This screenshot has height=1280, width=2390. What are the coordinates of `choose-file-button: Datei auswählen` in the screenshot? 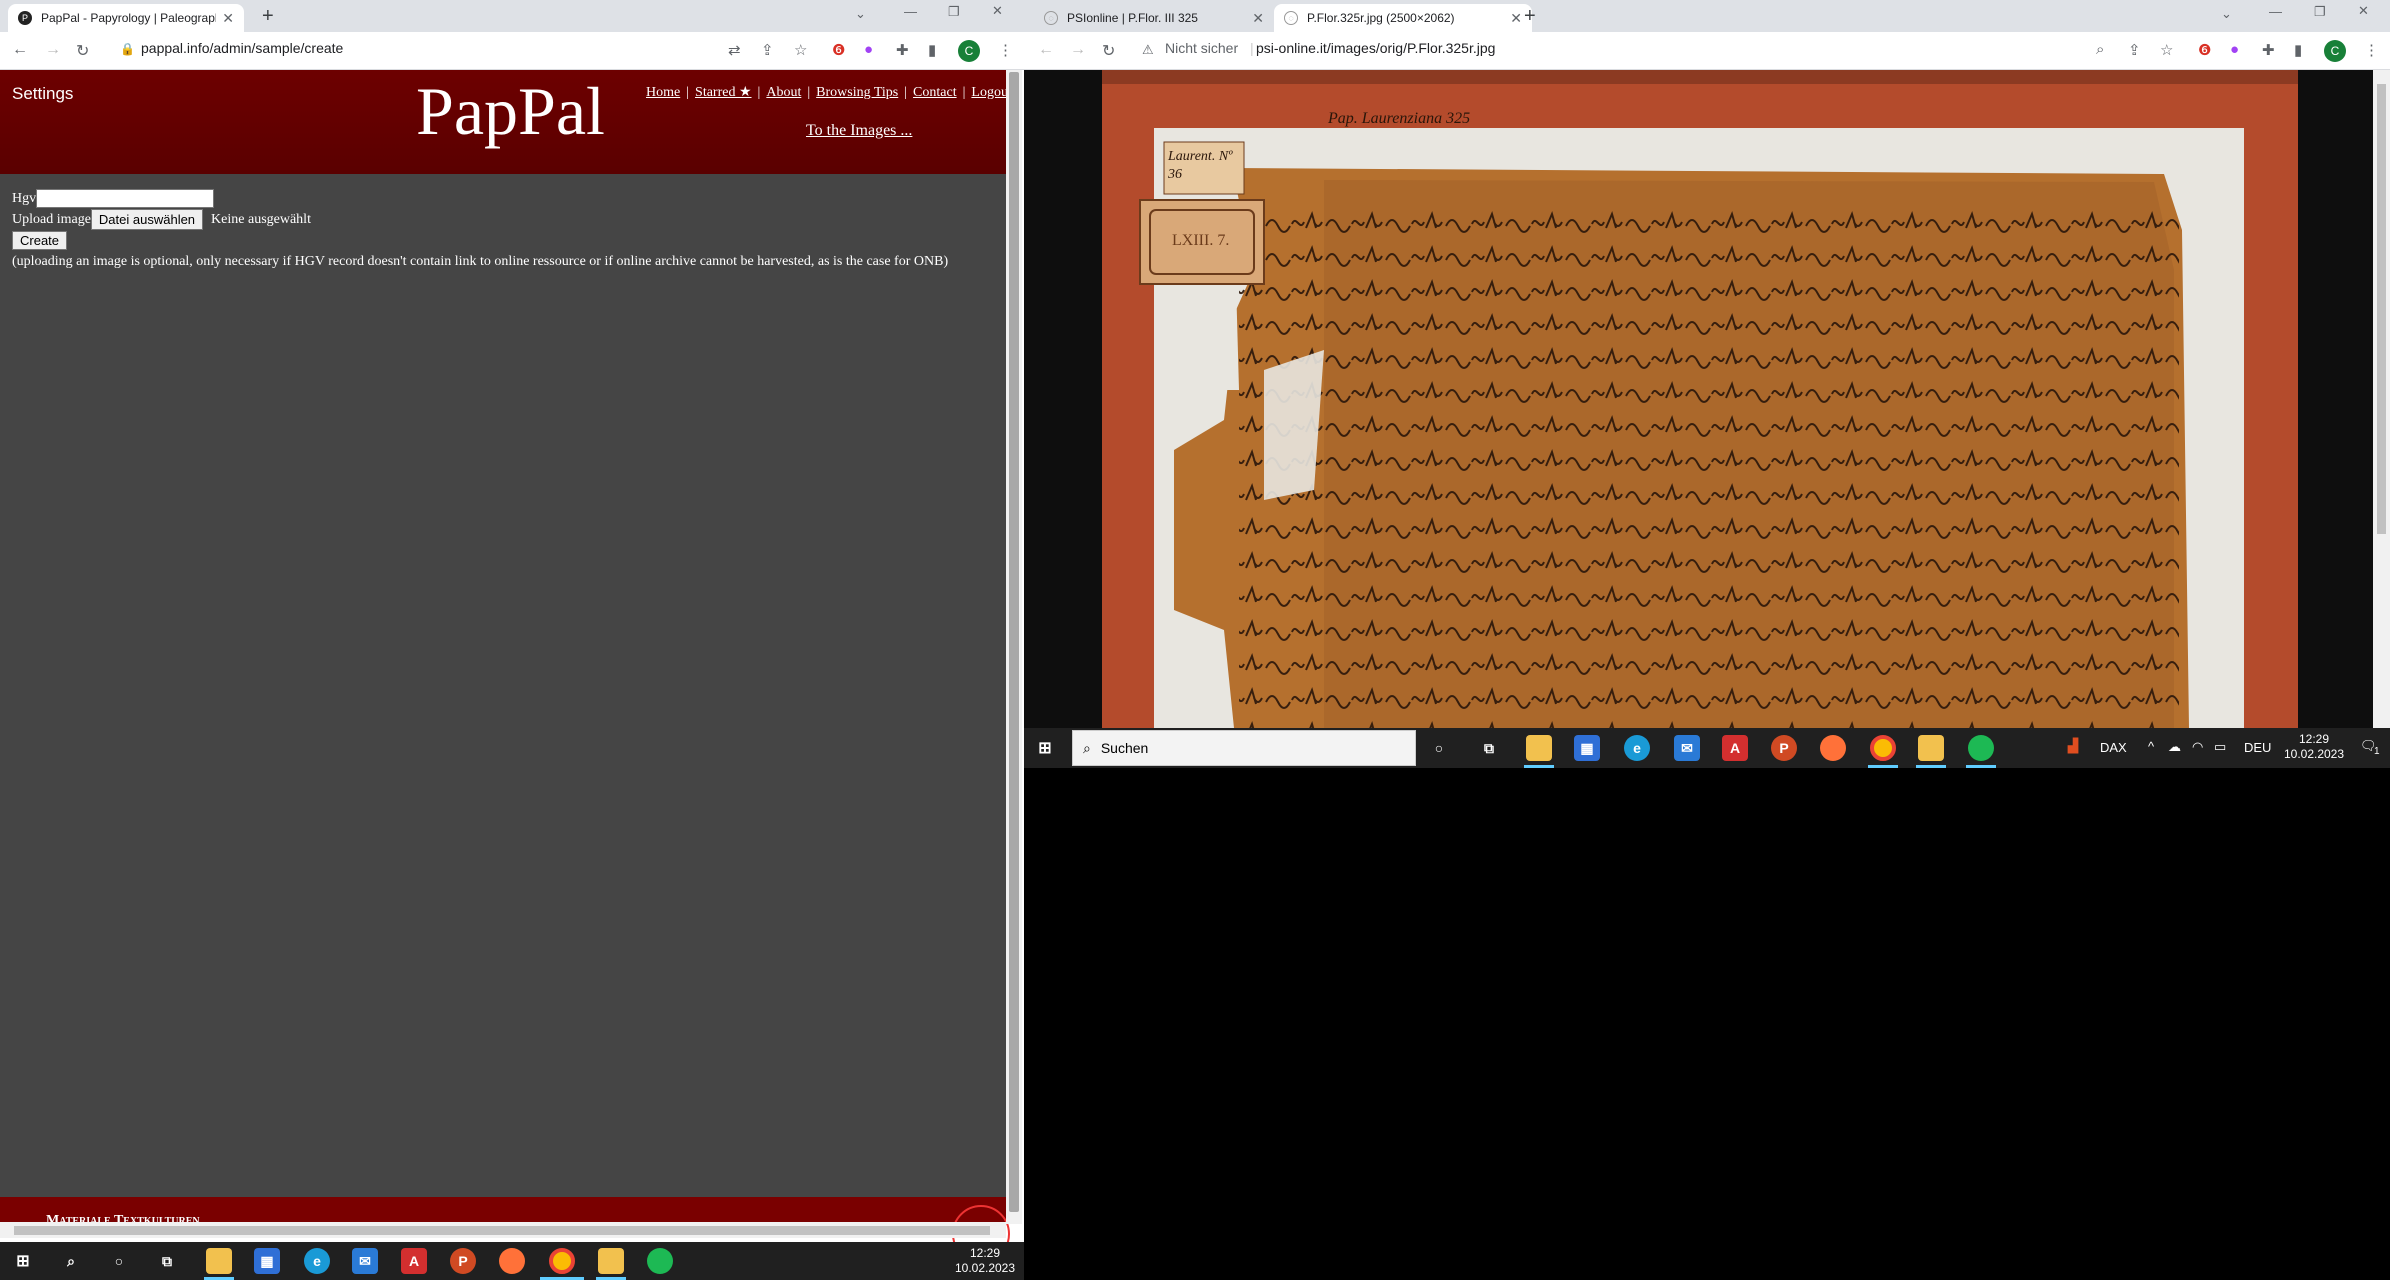 It's located at (147, 219).